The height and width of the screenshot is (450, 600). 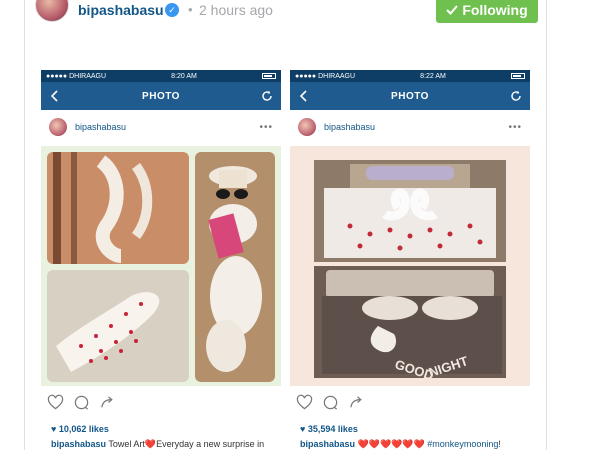 I want to click on status-bar: ●●●●● DHIRAAGU 8:20 AM, so click(x=161, y=76).